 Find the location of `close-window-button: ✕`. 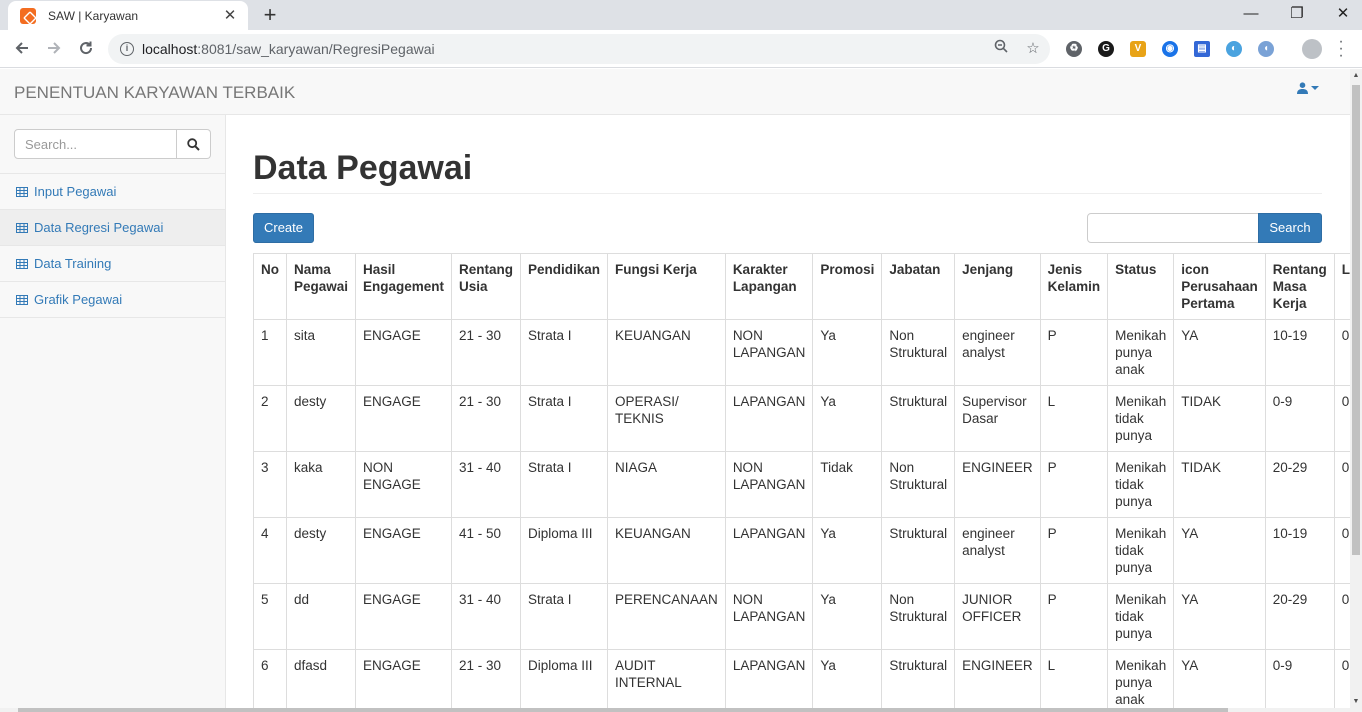

close-window-button: ✕ is located at coordinates (1343, 14).